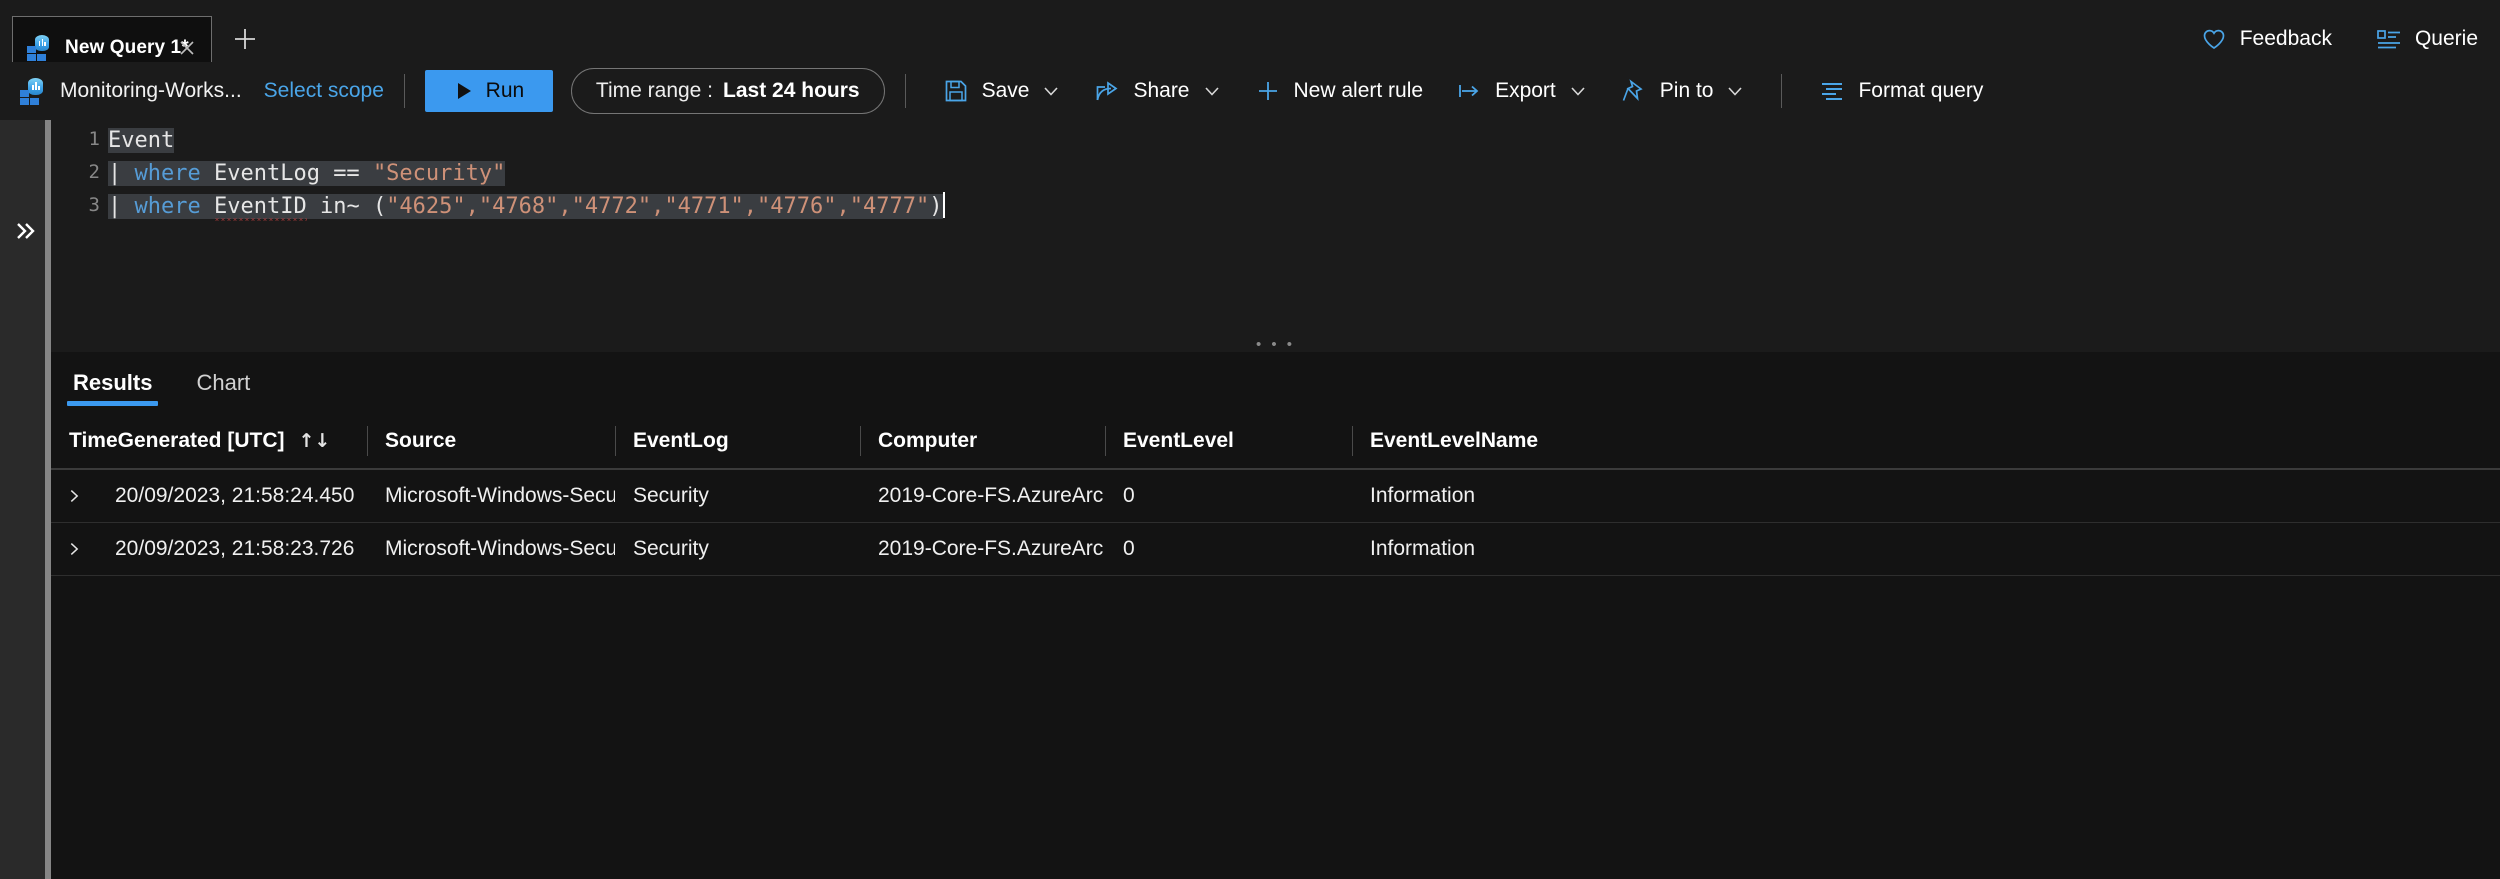 Image resolution: width=2500 pixels, height=879 pixels. Describe the element at coordinates (791, 90) in the screenshot. I see `time-range-value: Last 24 hours` at that location.